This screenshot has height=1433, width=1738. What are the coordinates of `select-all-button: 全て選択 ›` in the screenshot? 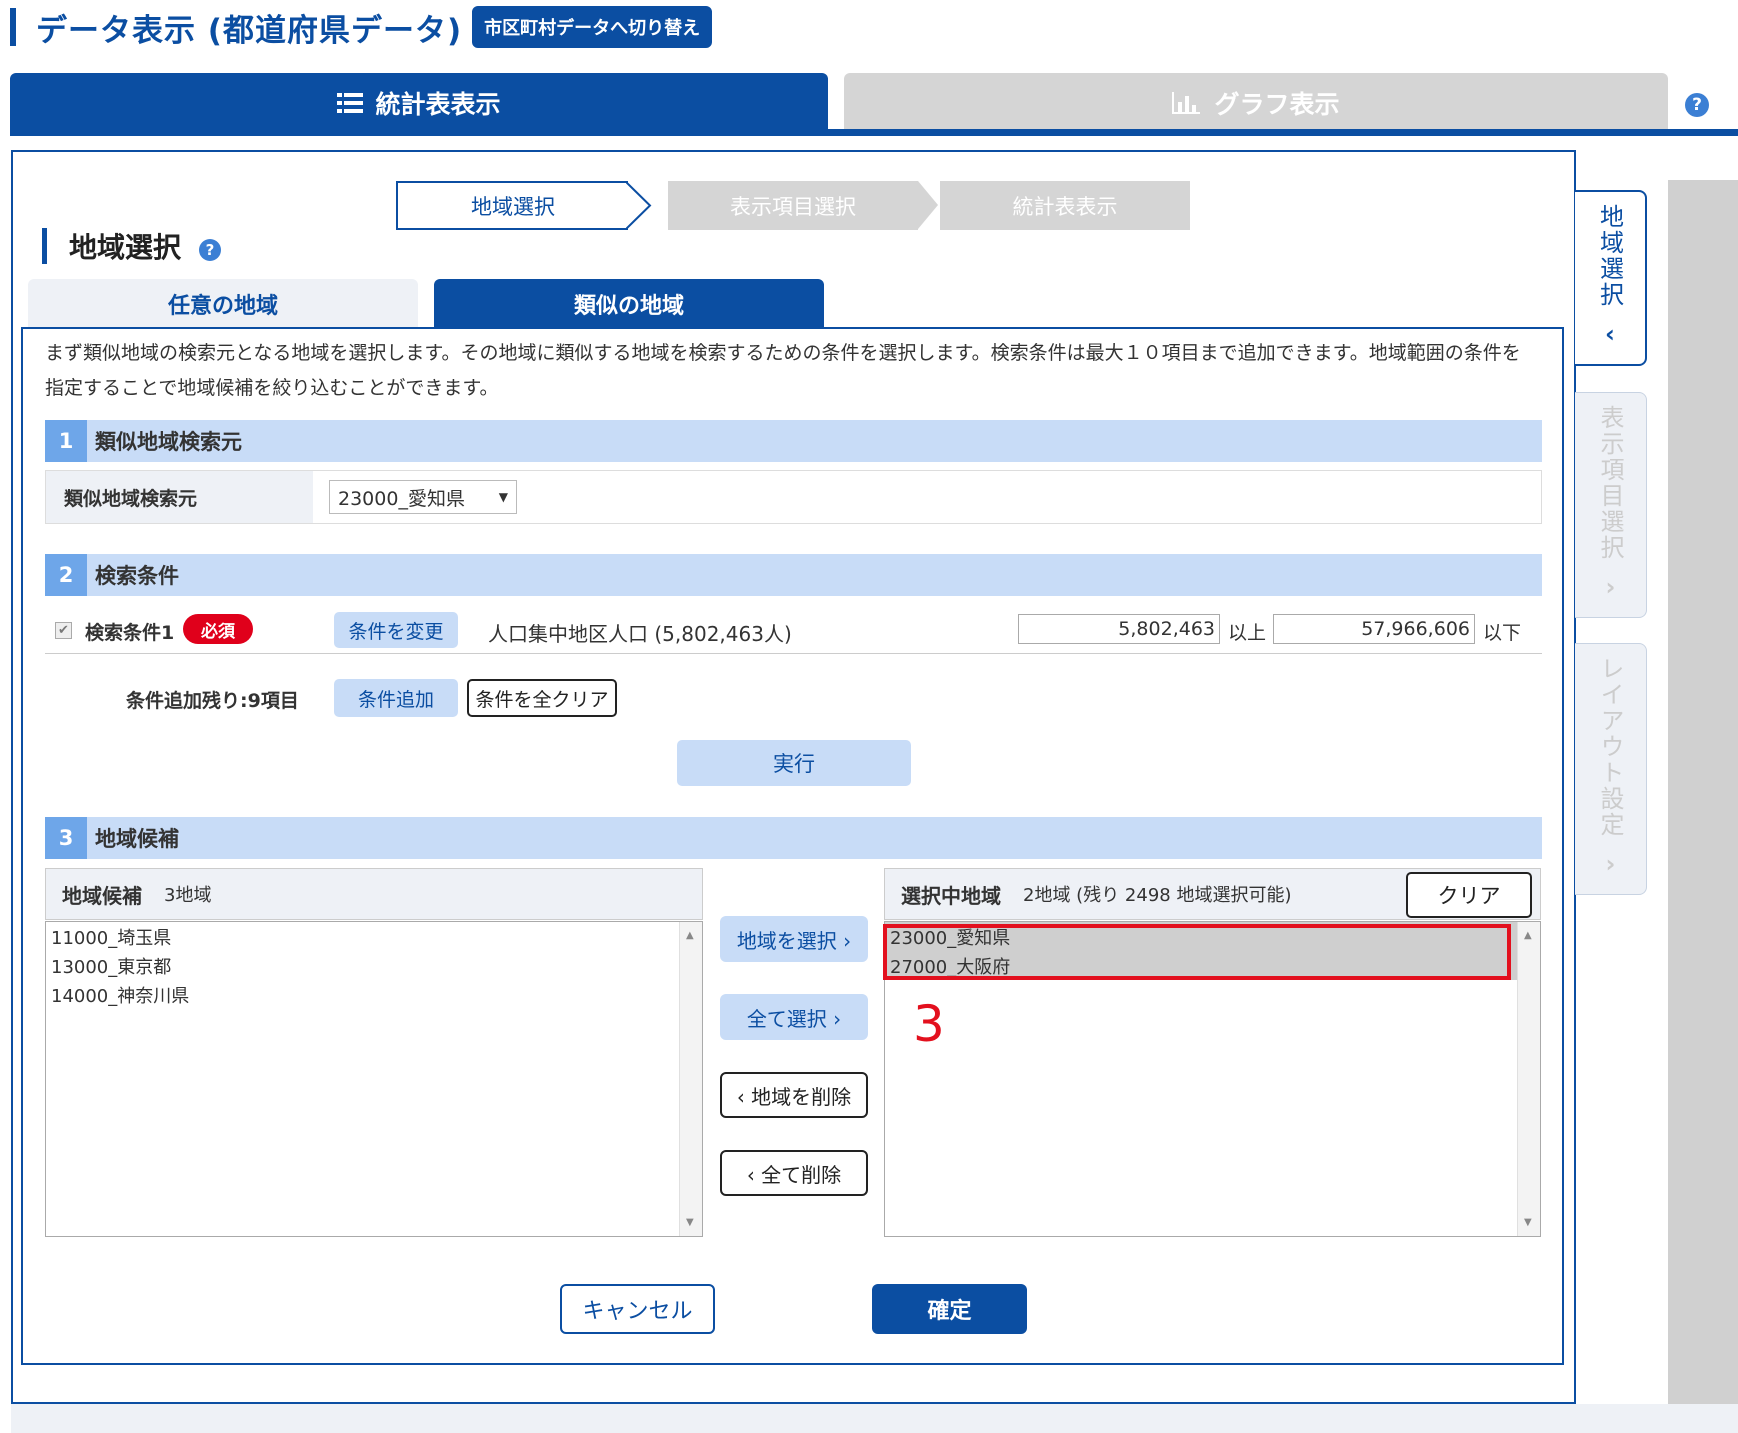 It's located at (794, 1017).